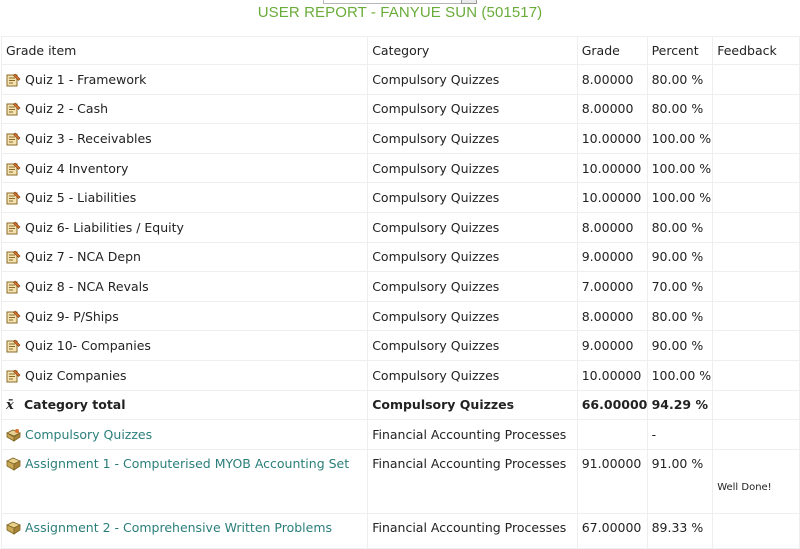 The image size is (800, 549). I want to click on percent-cell: 91.00 %, so click(680, 481).